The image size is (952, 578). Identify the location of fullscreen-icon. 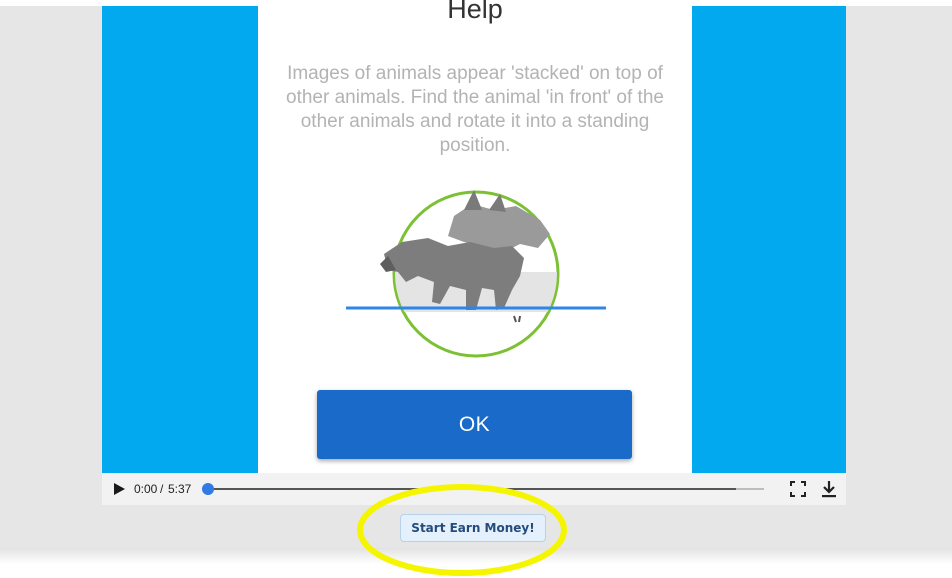
(798, 489).